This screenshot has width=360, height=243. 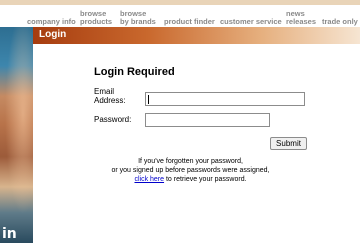 What do you see at coordinates (196, 35) in the screenshot?
I see `login-header-bar: Login` at bounding box center [196, 35].